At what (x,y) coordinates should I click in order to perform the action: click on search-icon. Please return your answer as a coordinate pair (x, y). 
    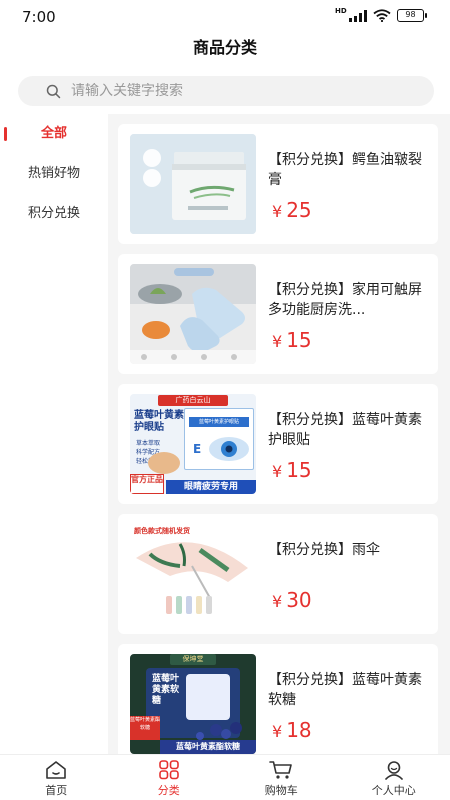
    Looking at the image, I should click on (53, 91).